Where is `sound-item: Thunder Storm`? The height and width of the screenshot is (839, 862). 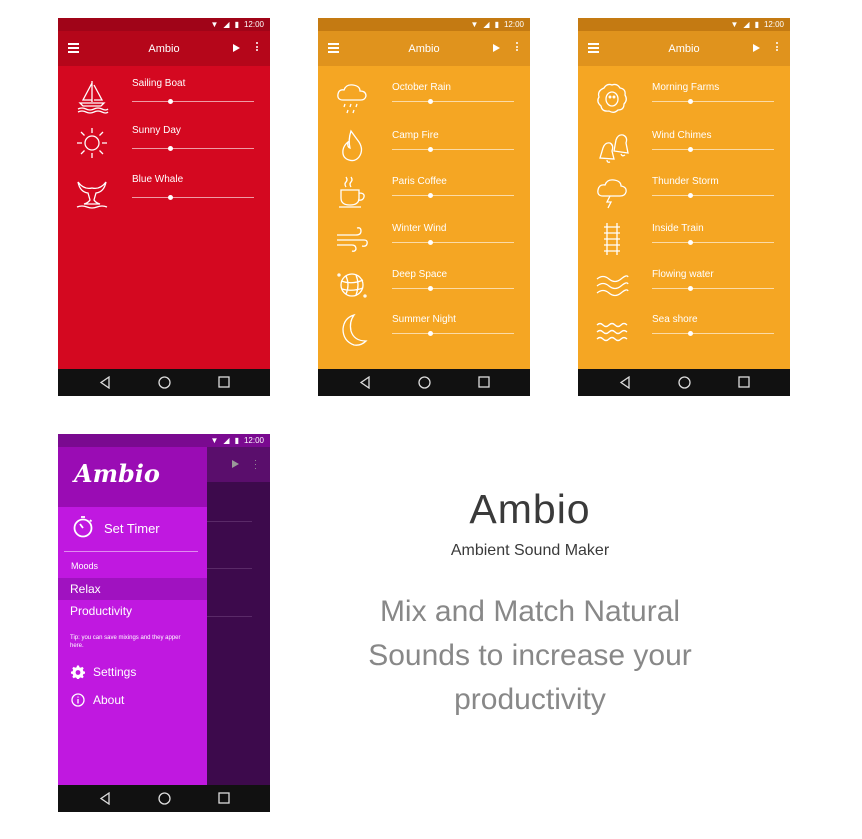
sound-item: Thunder Storm is located at coordinates (684, 194).